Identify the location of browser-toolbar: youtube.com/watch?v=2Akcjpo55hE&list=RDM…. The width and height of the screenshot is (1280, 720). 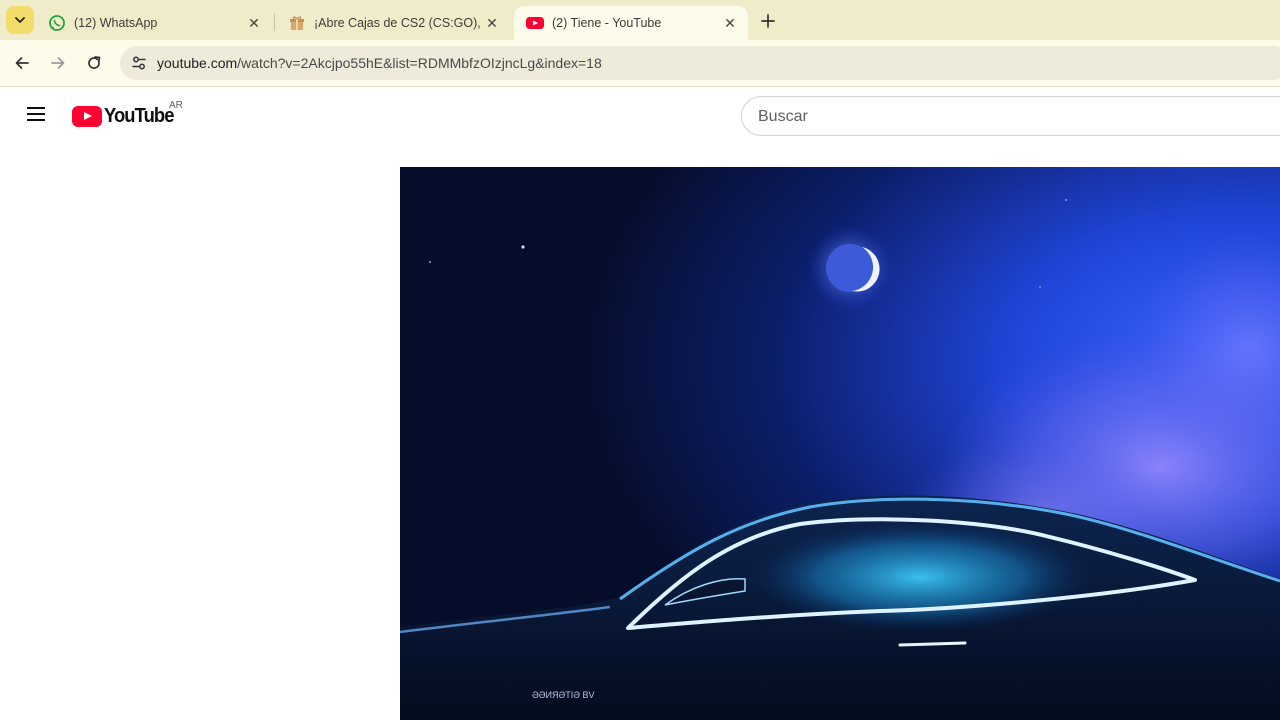
(640, 63).